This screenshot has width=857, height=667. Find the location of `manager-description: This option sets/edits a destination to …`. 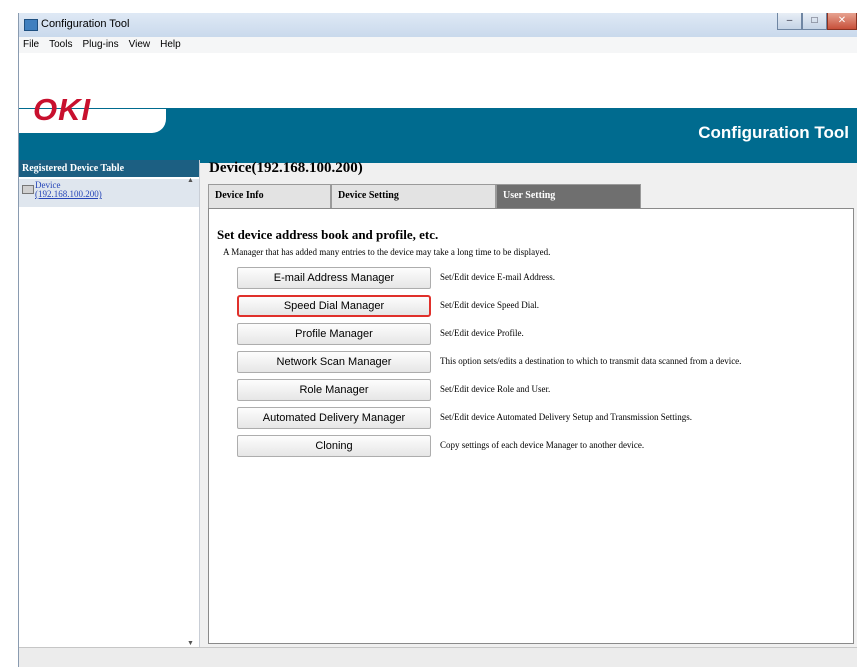

manager-description: This option sets/edits a destination to … is located at coordinates (591, 361).